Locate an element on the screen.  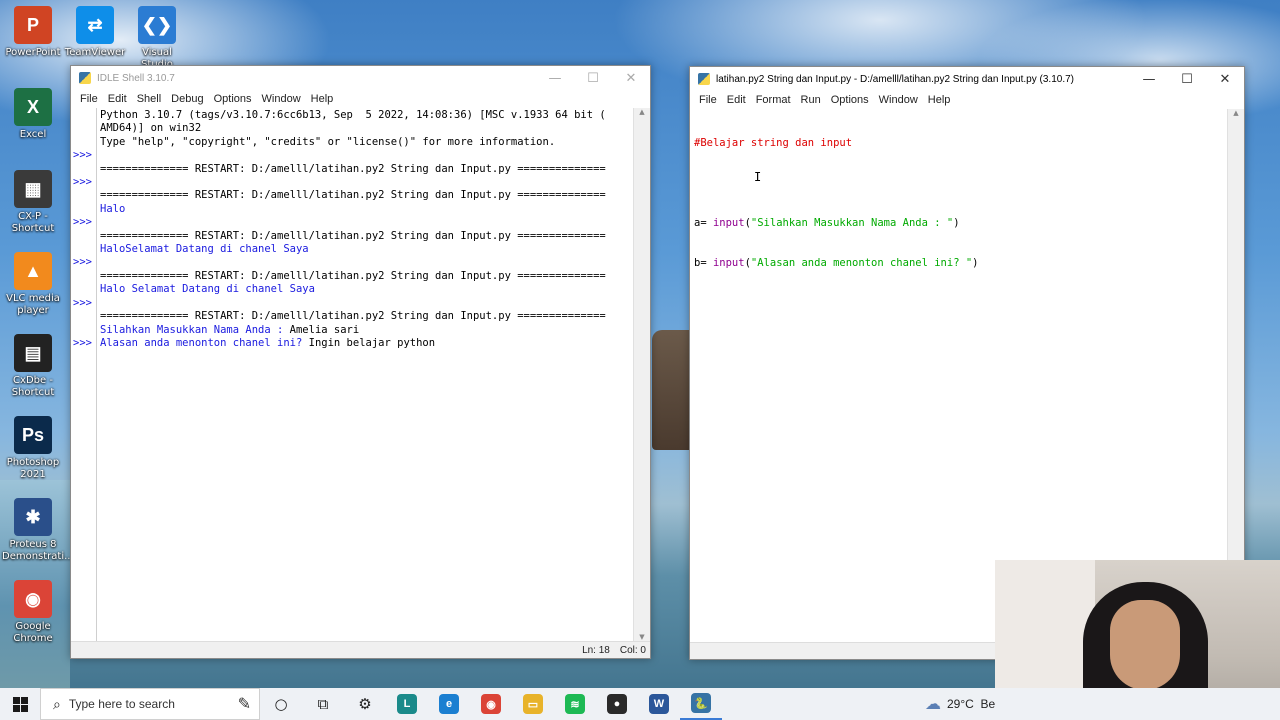
start-button is located at coordinates (20, 704).